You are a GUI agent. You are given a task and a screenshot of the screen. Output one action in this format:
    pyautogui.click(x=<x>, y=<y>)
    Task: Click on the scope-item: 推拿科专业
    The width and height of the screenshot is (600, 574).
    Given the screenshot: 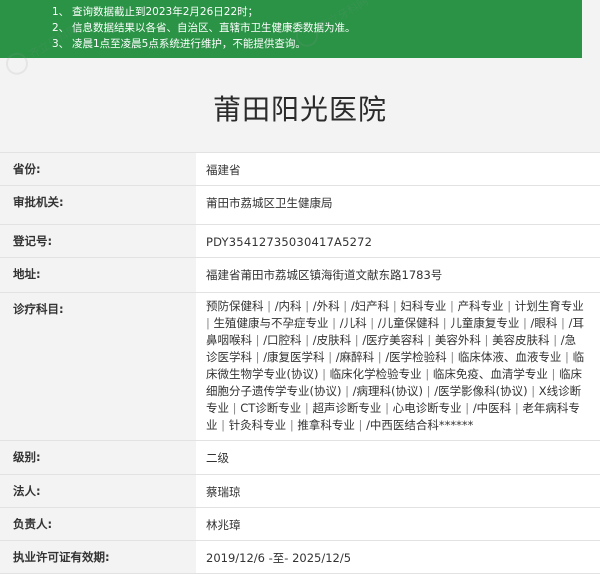 What is the action you would take?
    pyautogui.click(x=326, y=425)
    